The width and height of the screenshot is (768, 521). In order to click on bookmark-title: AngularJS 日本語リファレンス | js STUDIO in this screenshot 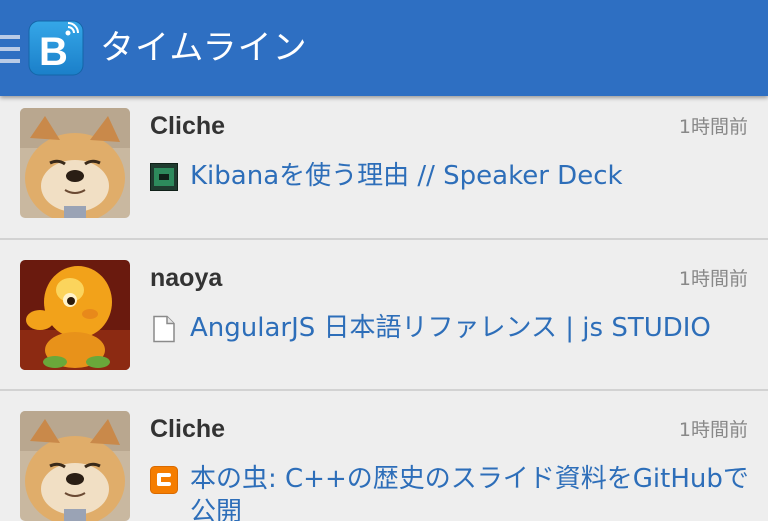, I will do `click(450, 328)`.